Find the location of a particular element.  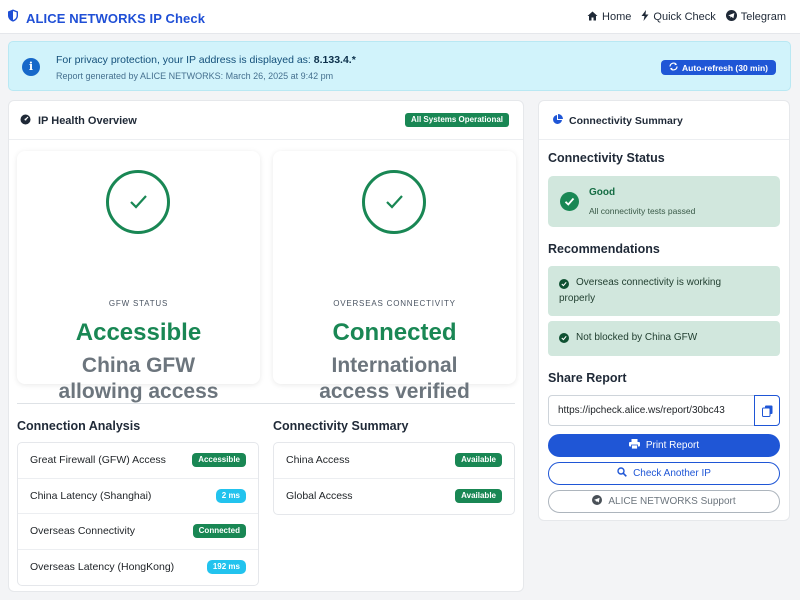

ip-health-title: IP Health Overview is located at coordinates (78, 121).